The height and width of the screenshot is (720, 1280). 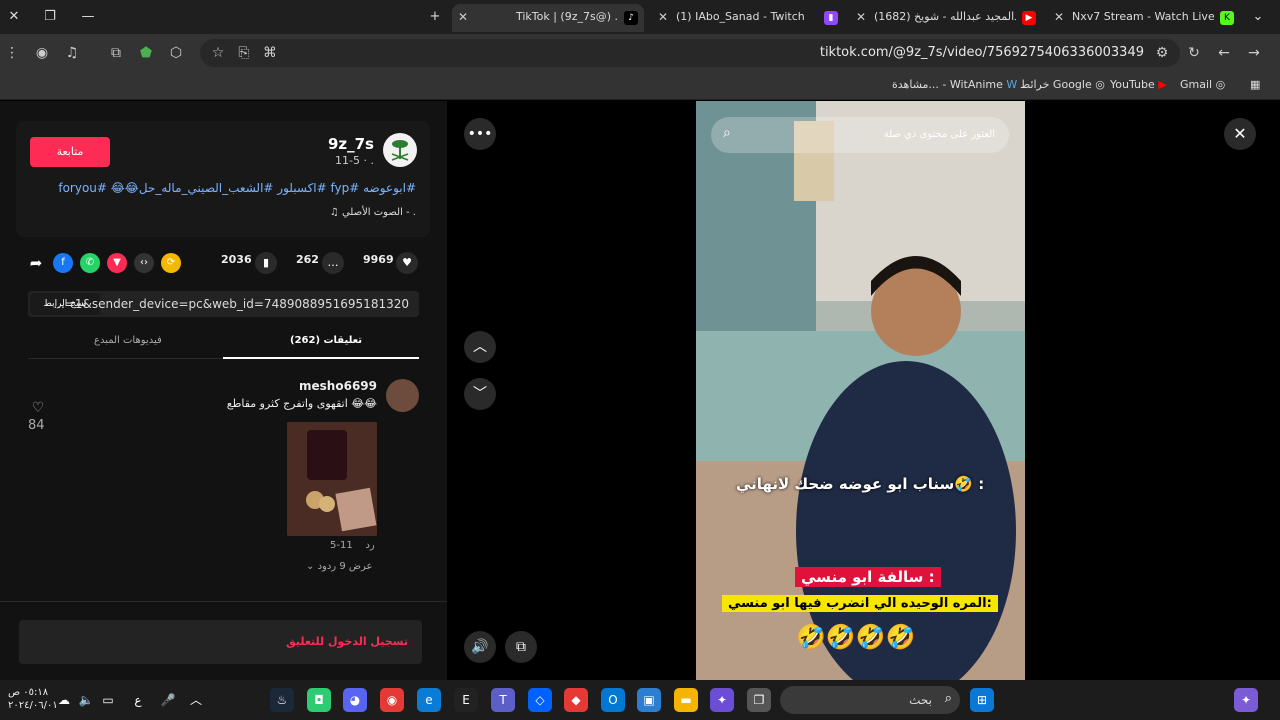 I want to click on edge-icon: e, so click(x=429, y=700).